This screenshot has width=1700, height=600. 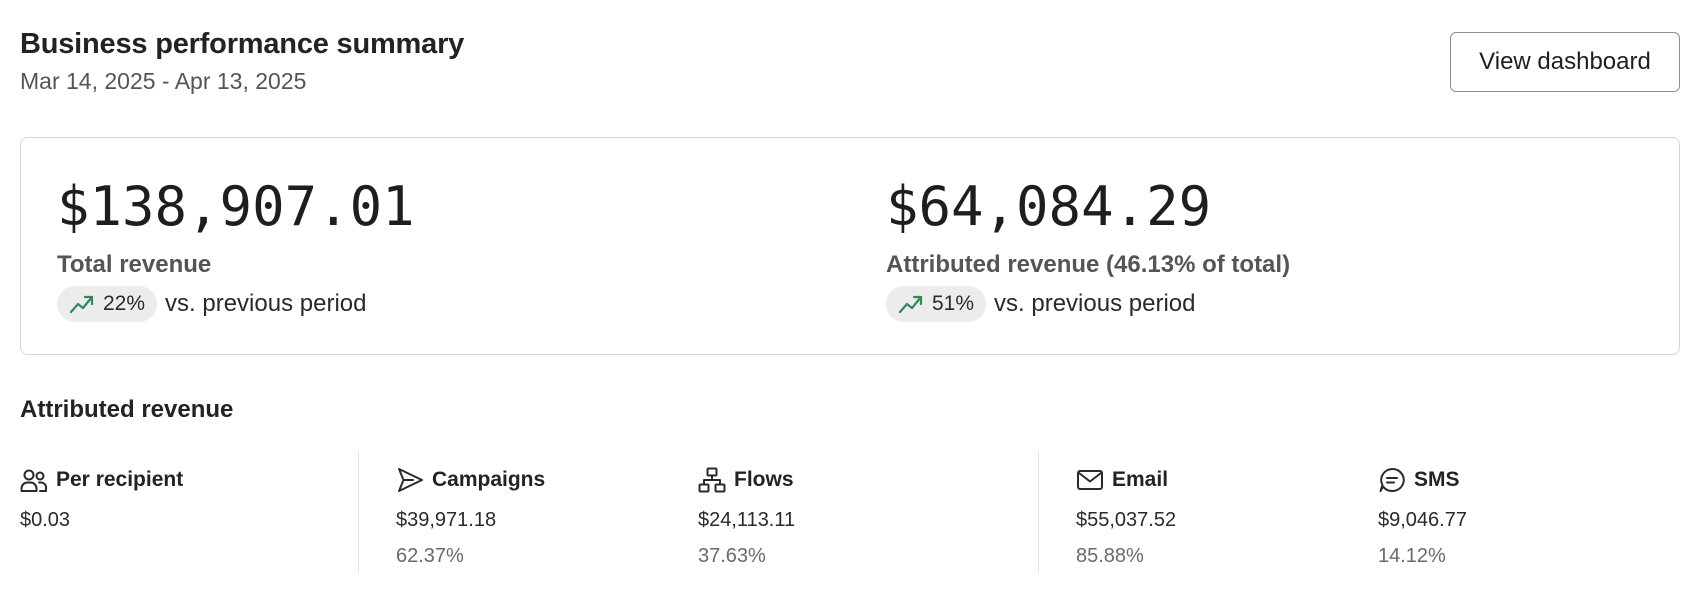 I want to click on mail-icon, so click(x=1090, y=480).